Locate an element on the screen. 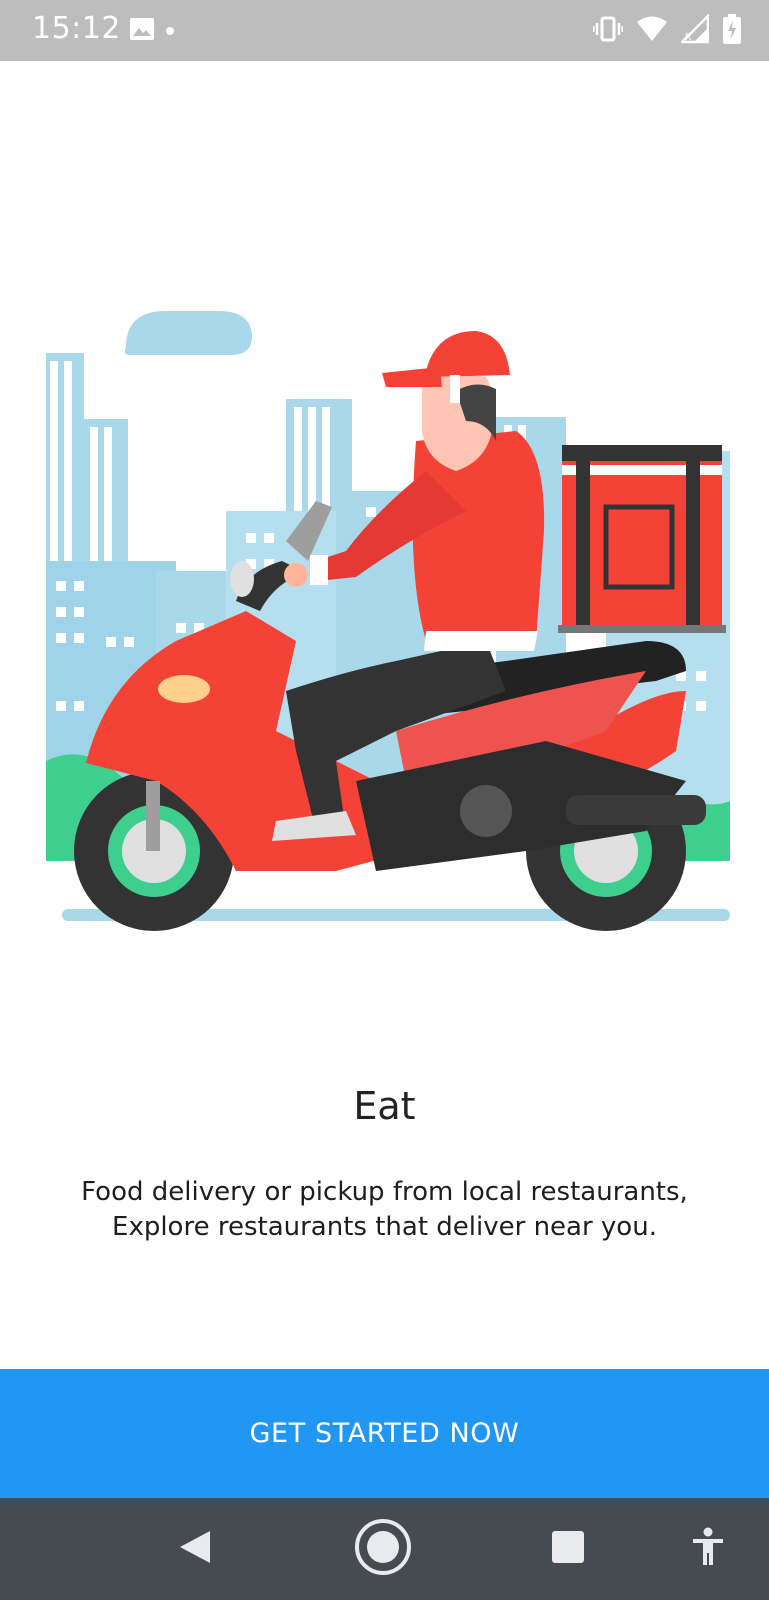 The image size is (769, 1600). svg-text: R is located at coordinates (688, 38).